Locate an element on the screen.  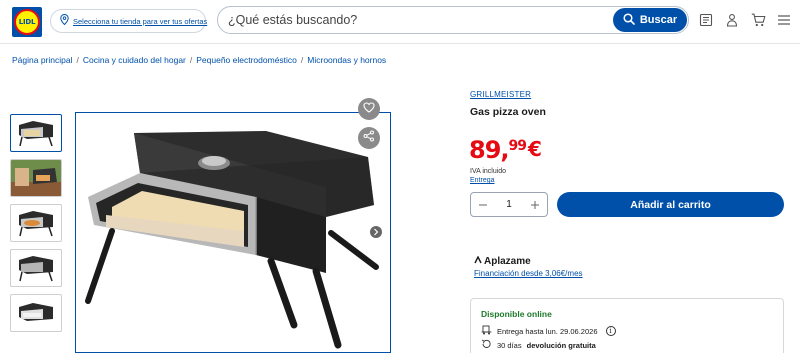
breadcrumb-item-small-appliances: Pequeño electrodoméstico is located at coordinates (246, 60).